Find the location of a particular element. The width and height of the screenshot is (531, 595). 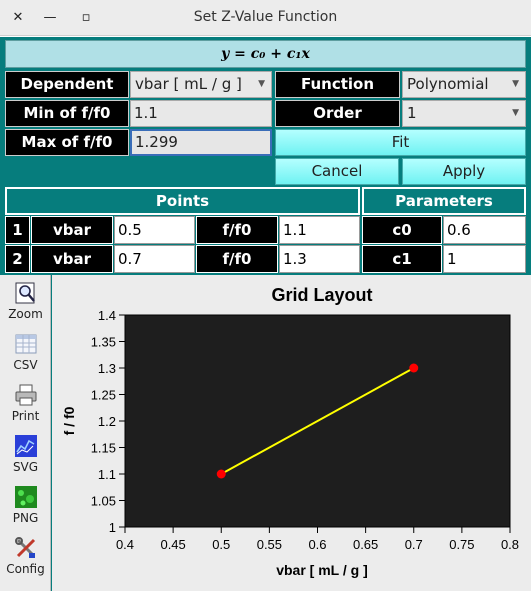

point-x-input: 0.5 is located at coordinates (154, 230).